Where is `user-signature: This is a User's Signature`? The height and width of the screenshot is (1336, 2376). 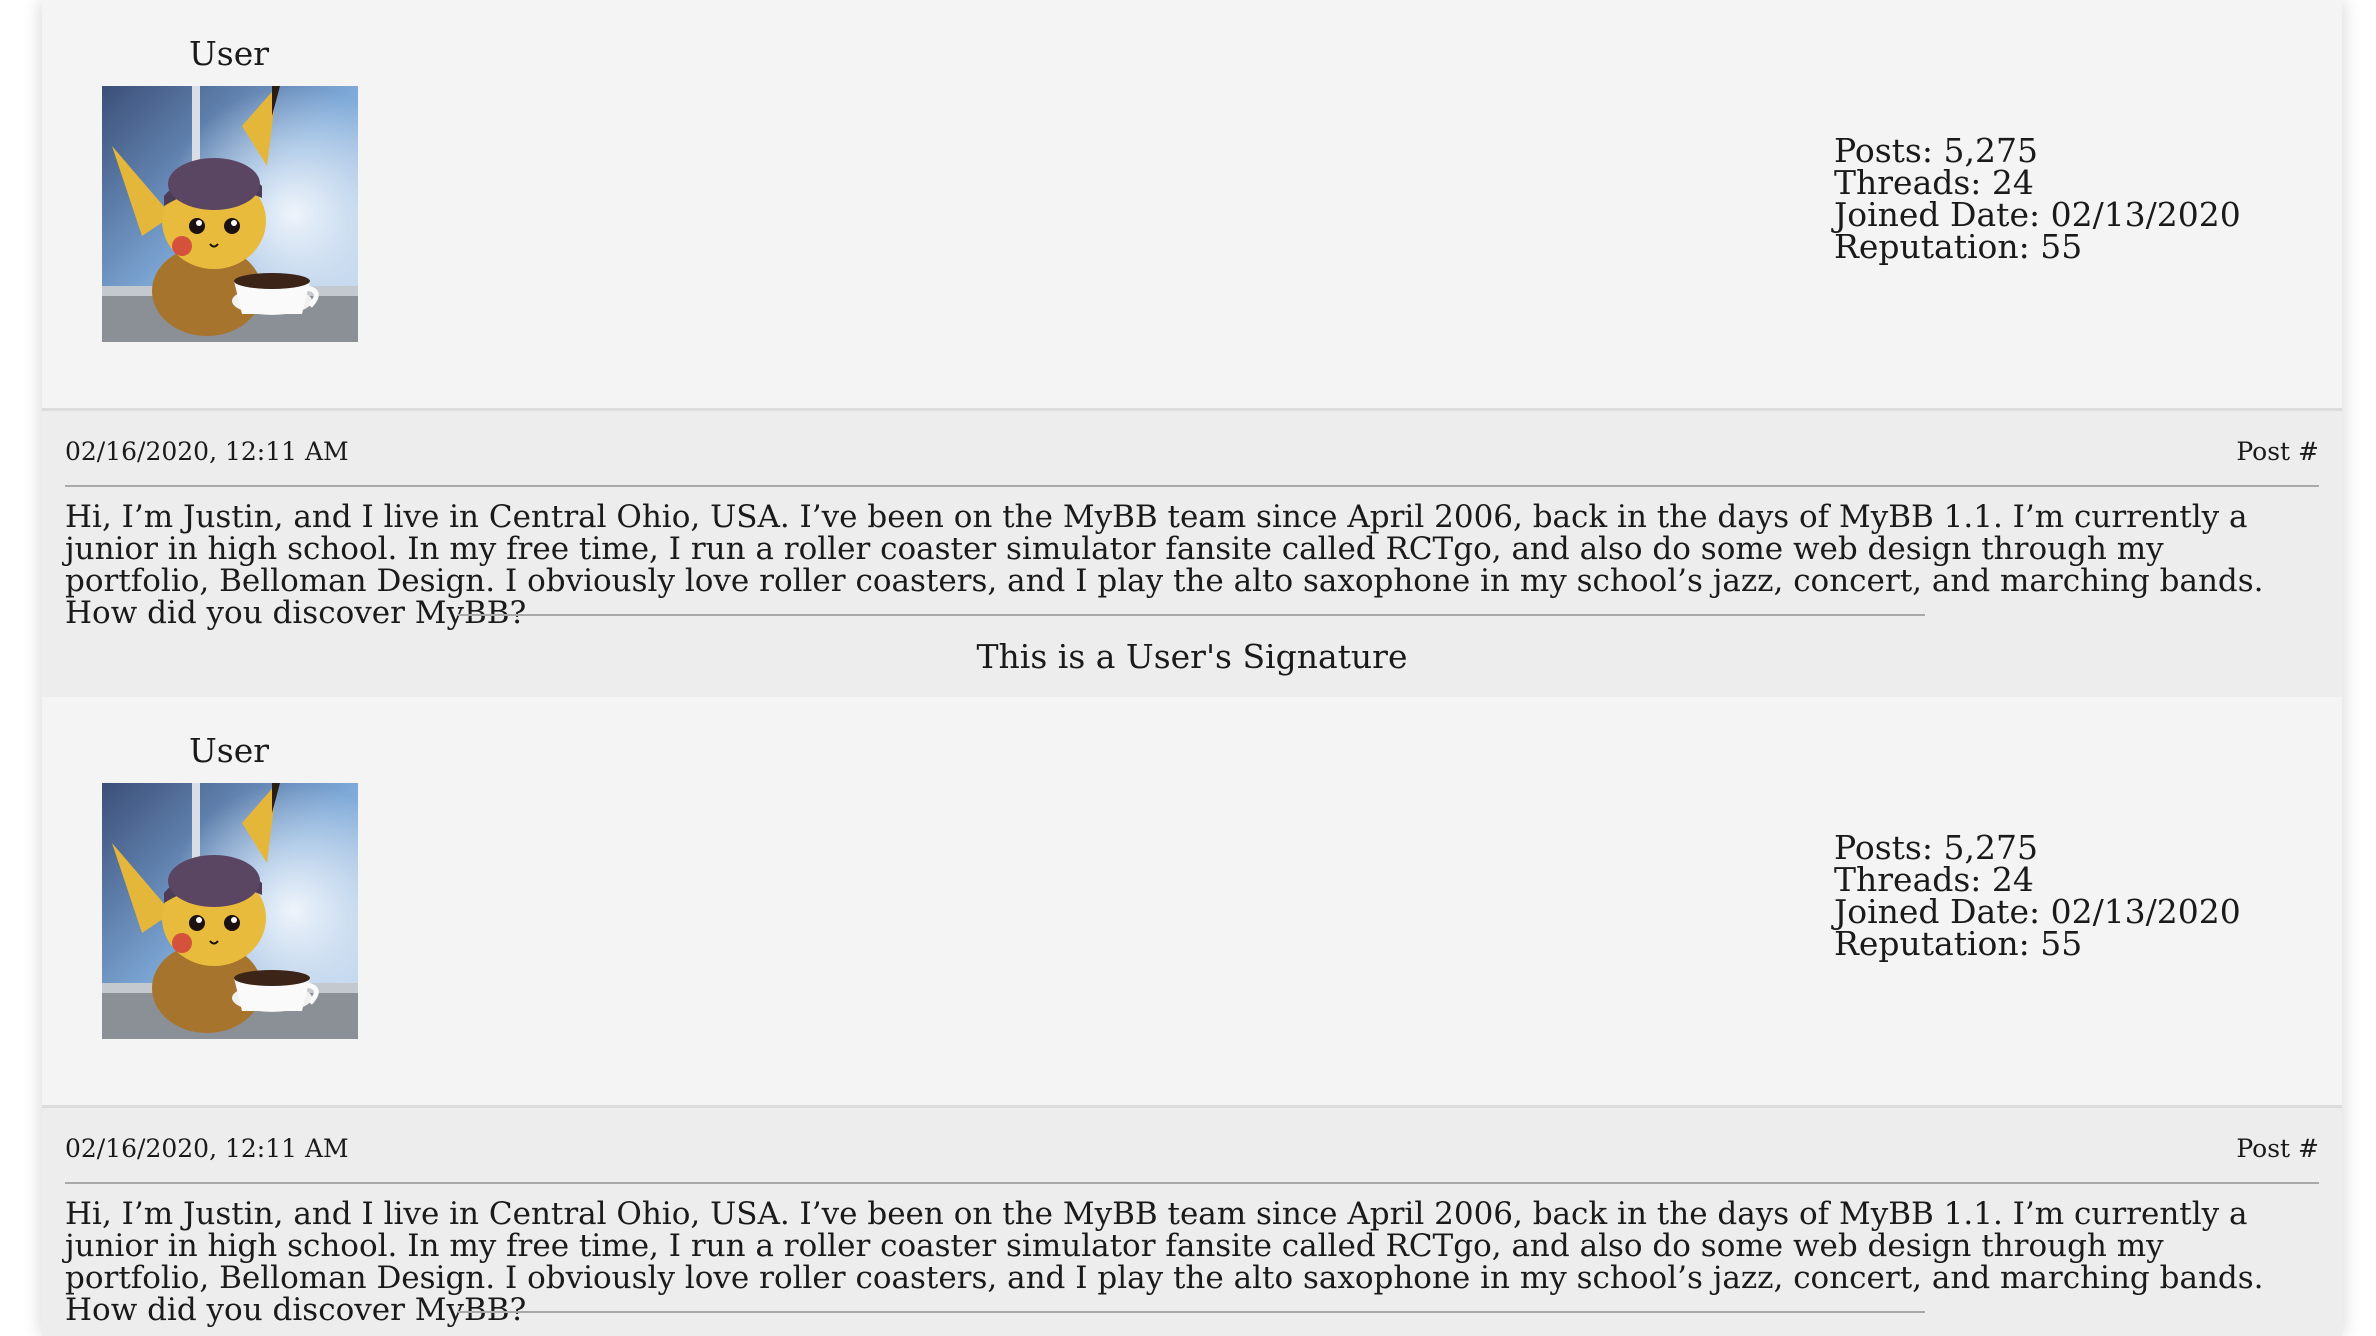
user-signature: This is a User's Signature is located at coordinates (1192, 656).